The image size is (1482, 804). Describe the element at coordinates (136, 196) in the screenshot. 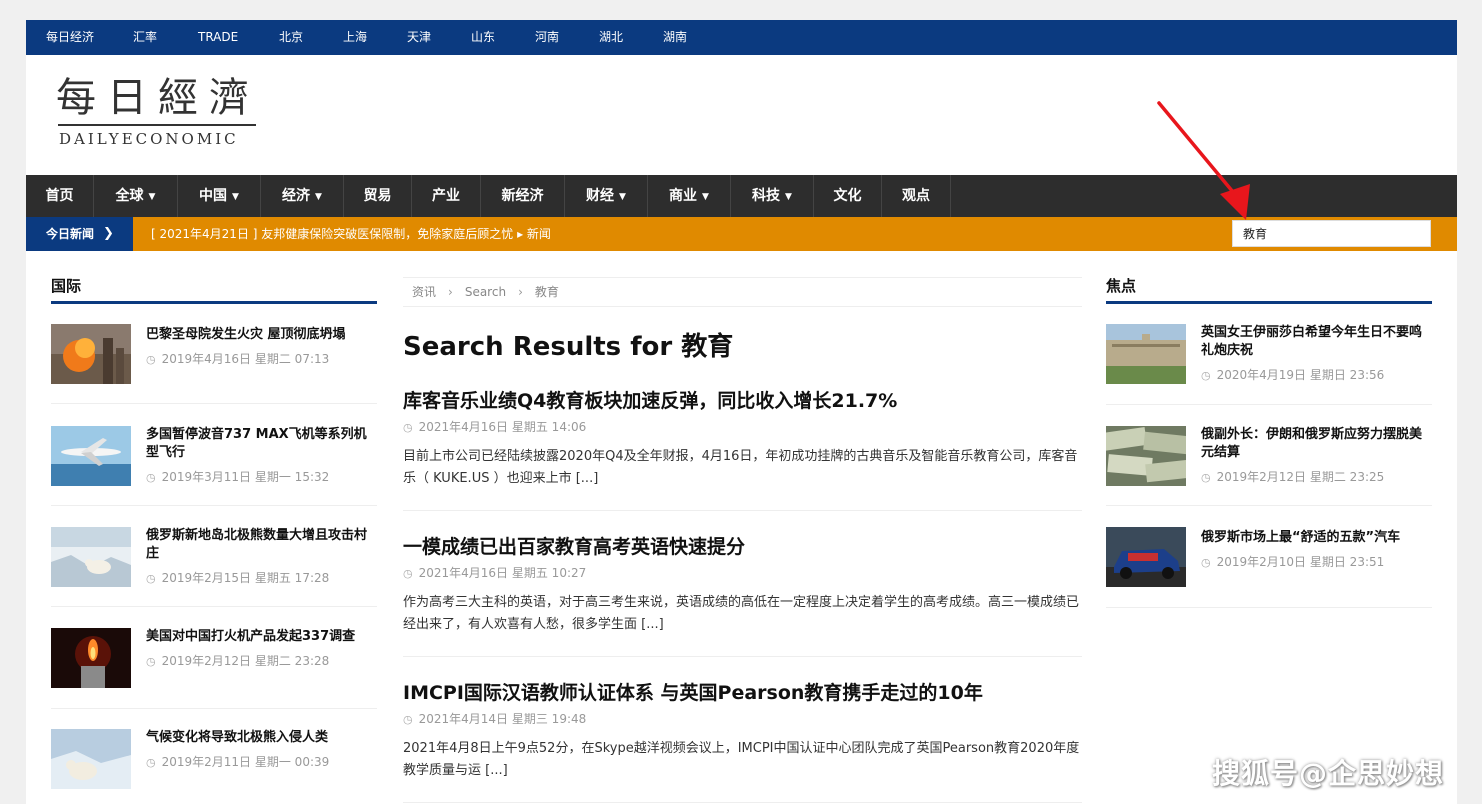

I see `nav-item-global: 全球 ▼` at that location.